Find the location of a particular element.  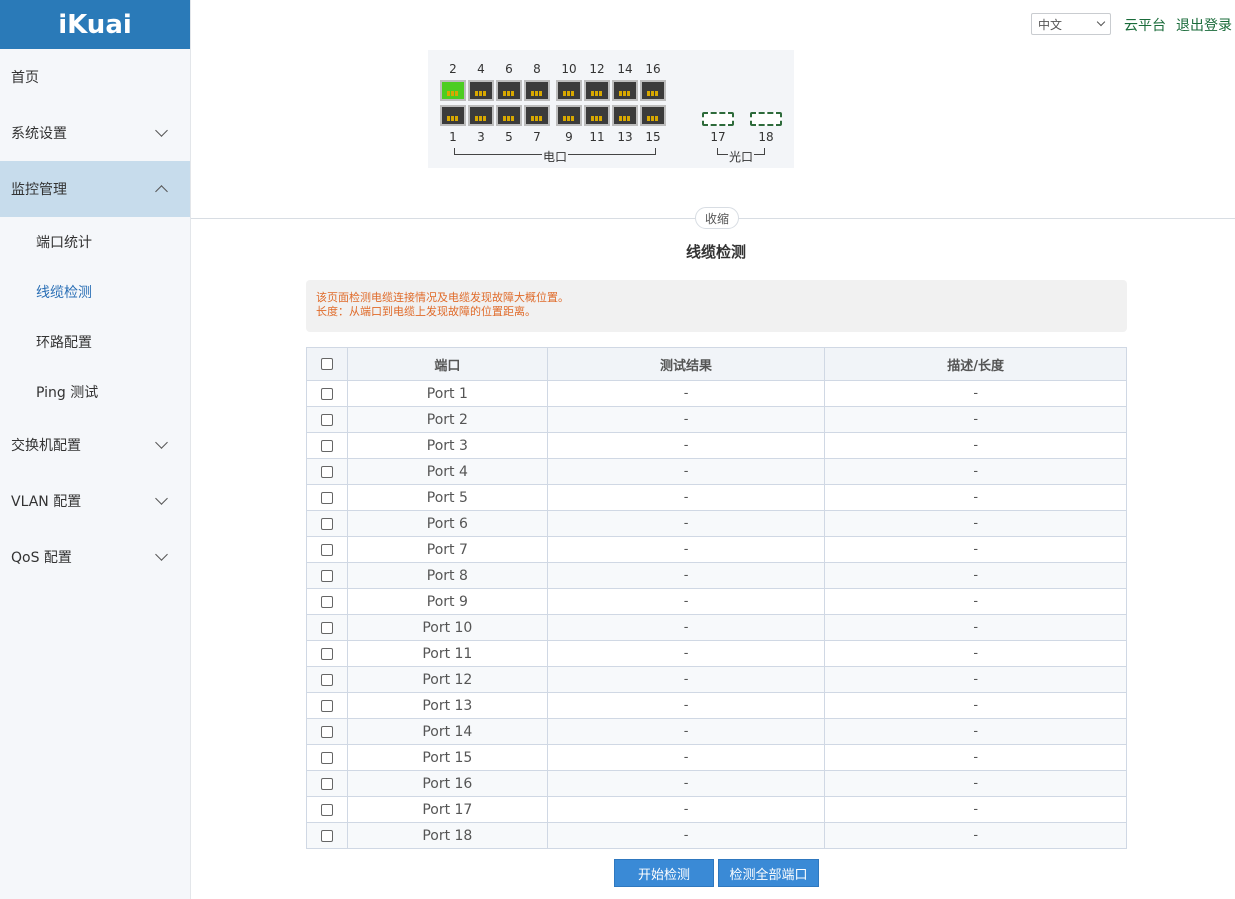

info-line-1: 该页面检测电缆连接情况及电缆发现故障大概位置。 is located at coordinates (442, 297).